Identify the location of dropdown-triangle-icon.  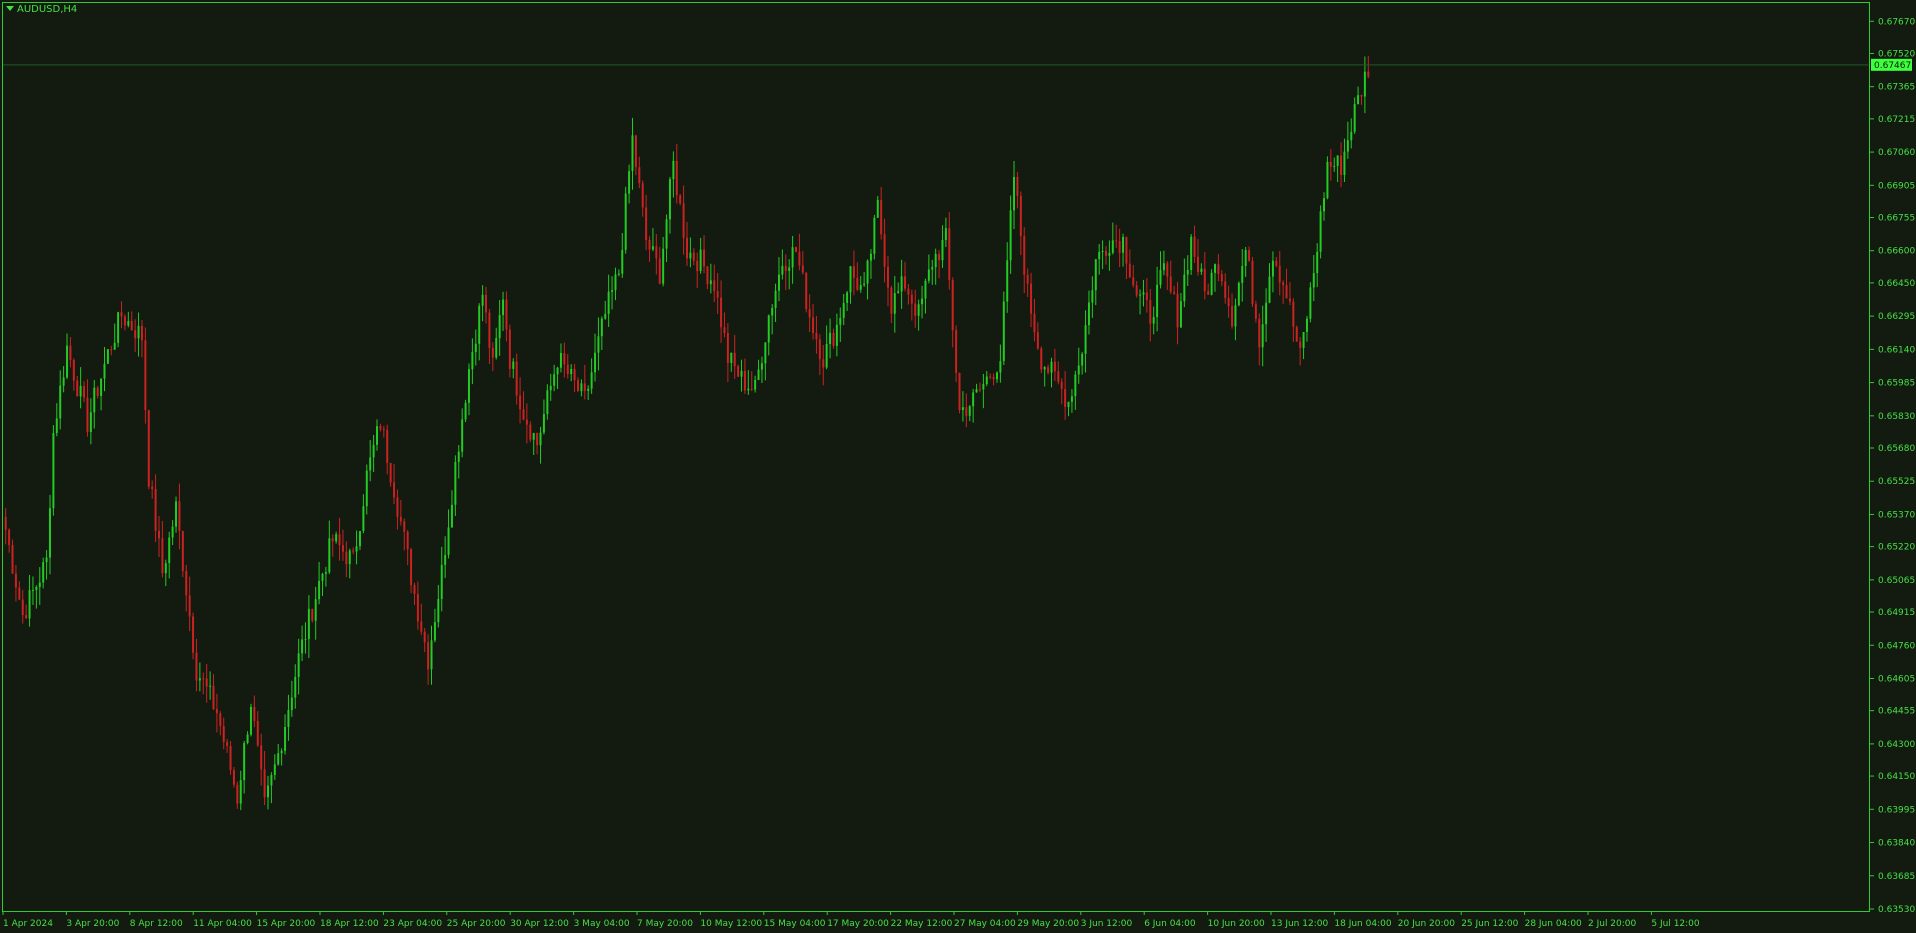
(10, 8).